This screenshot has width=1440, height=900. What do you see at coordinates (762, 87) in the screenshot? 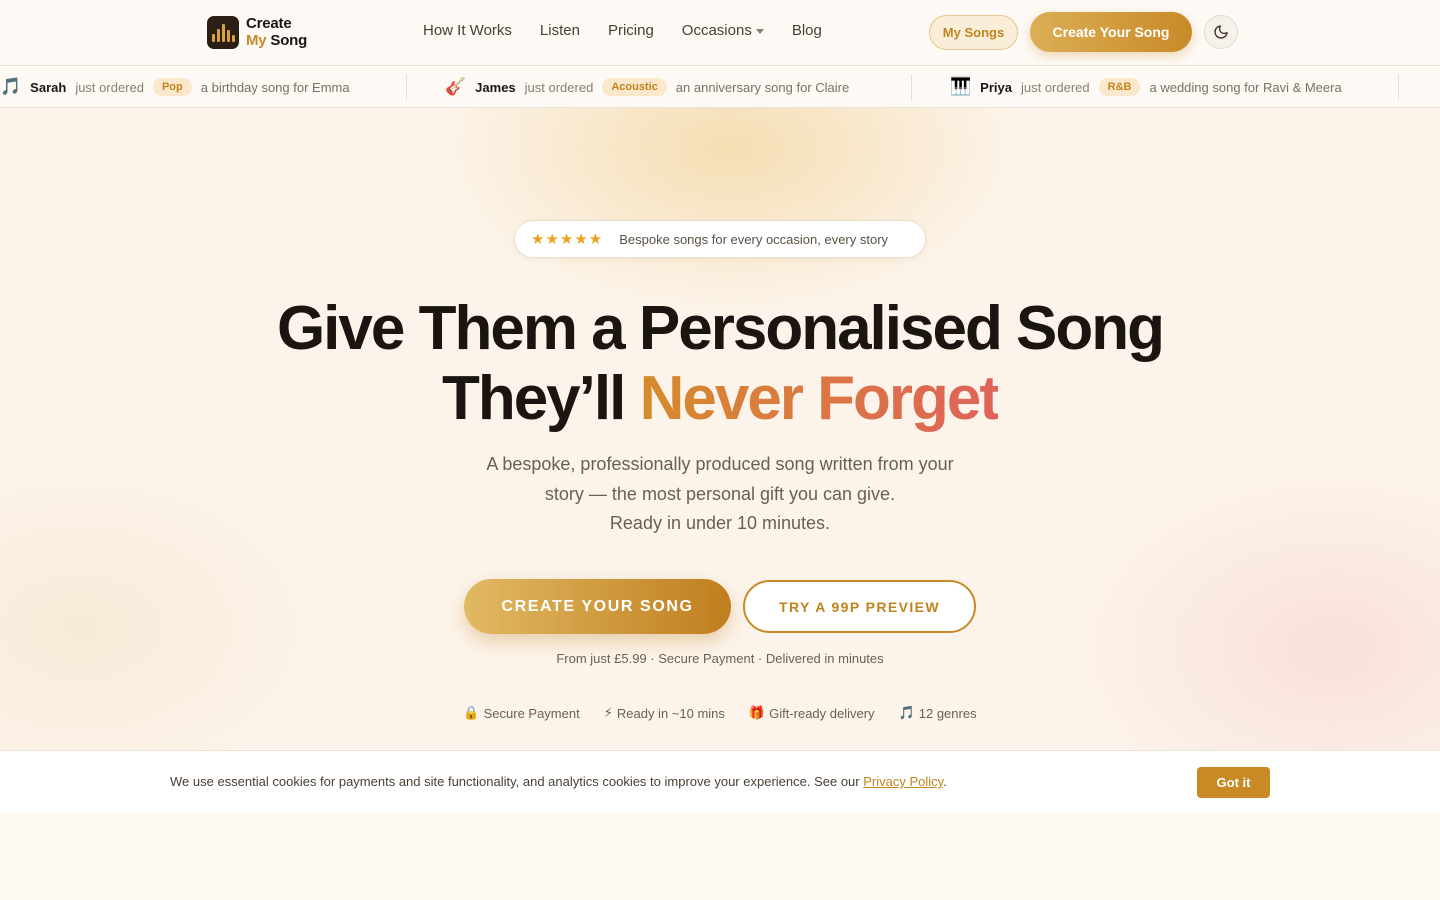
I see `ticker-description: an anniversary song for Claire` at bounding box center [762, 87].